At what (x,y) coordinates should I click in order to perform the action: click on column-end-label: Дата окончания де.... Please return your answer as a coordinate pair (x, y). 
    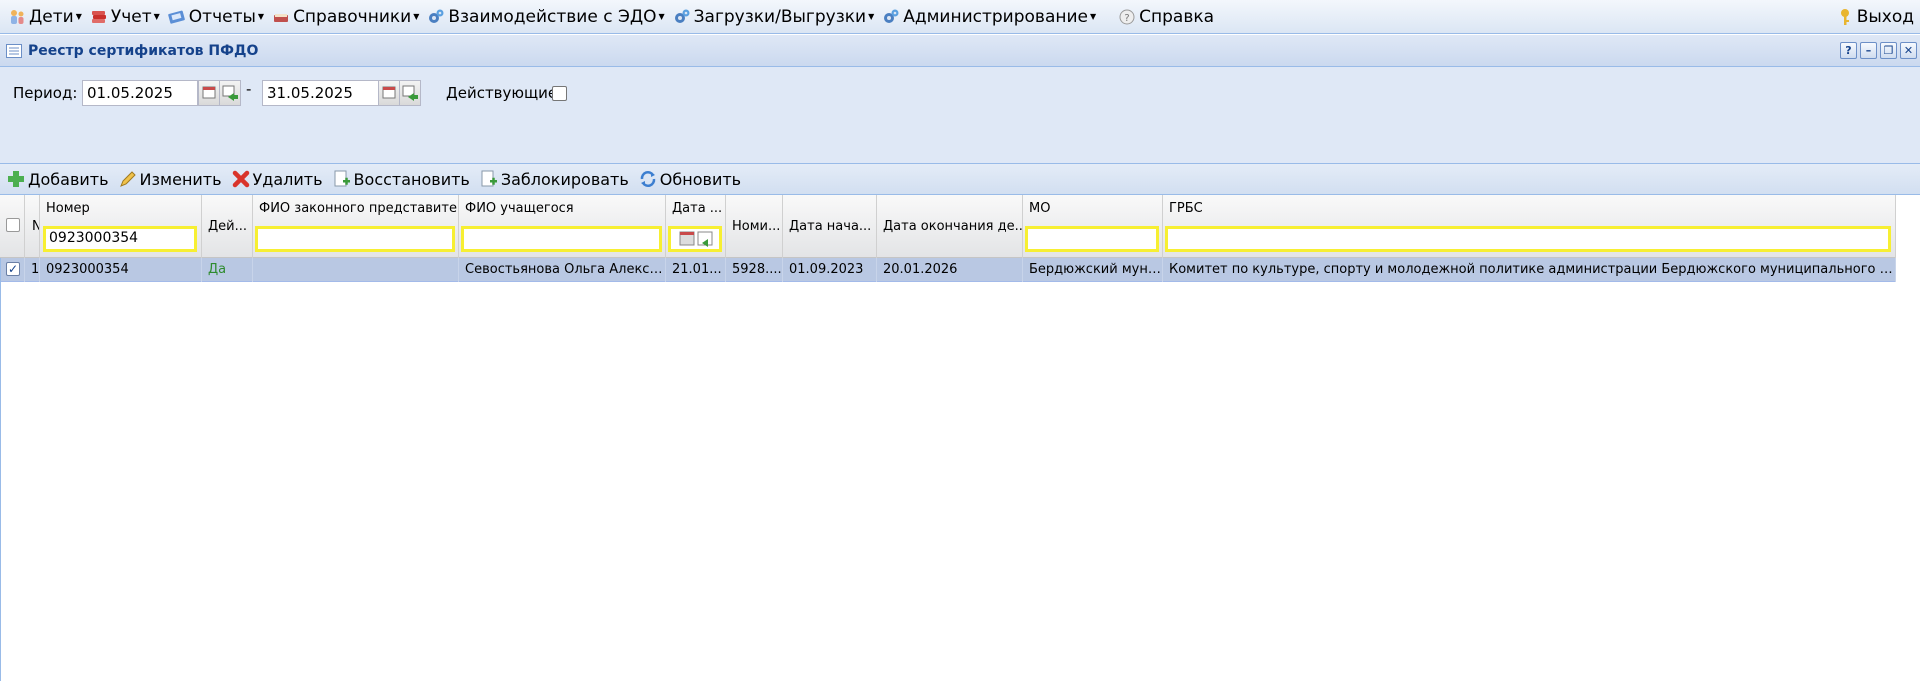
    Looking at the image, I should click on (953, 226).